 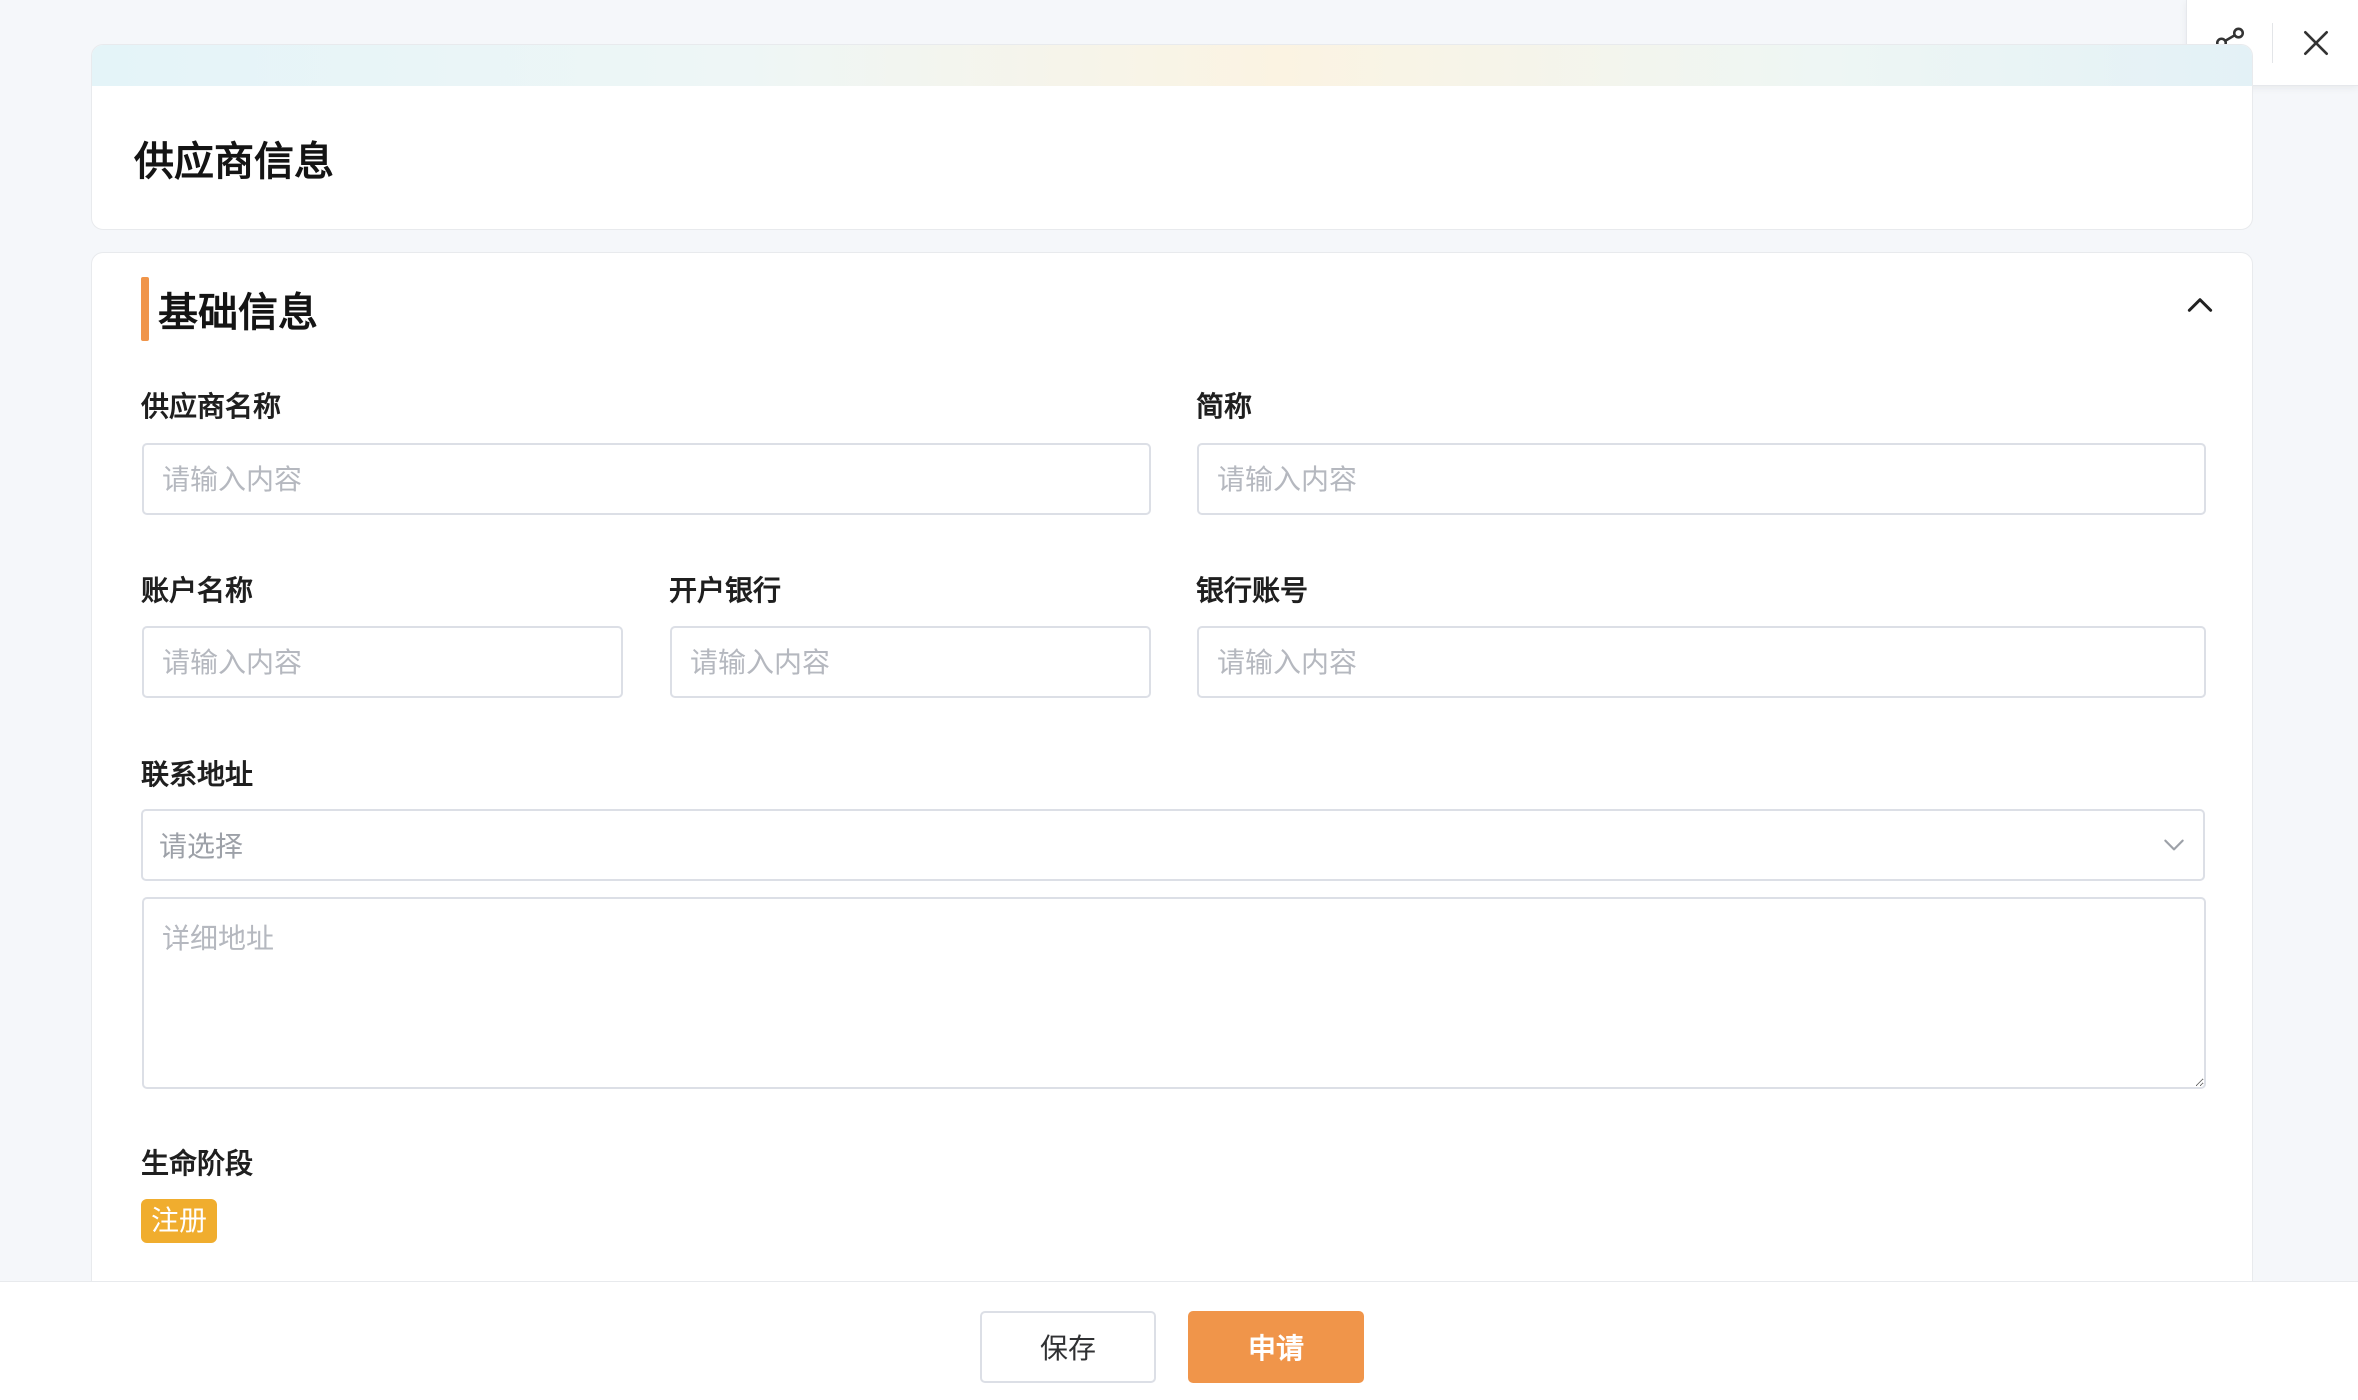 I want to click on header-gradient-strip, so click(x=1172, y=65).